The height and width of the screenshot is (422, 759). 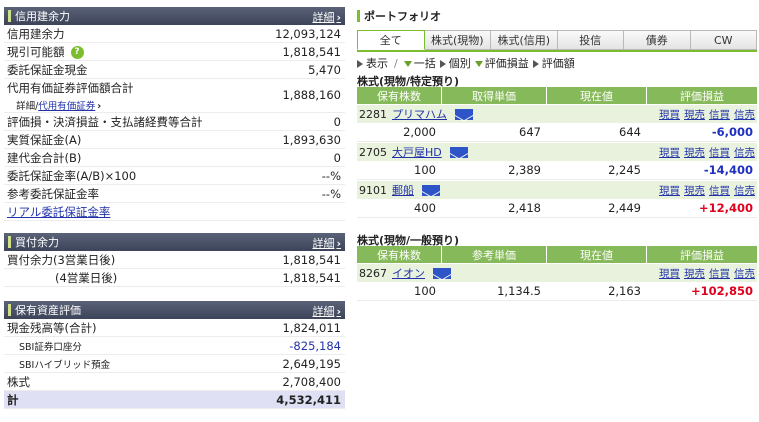 I want to click on stock-name-link: プリマハム, so click(x=419, y=114).